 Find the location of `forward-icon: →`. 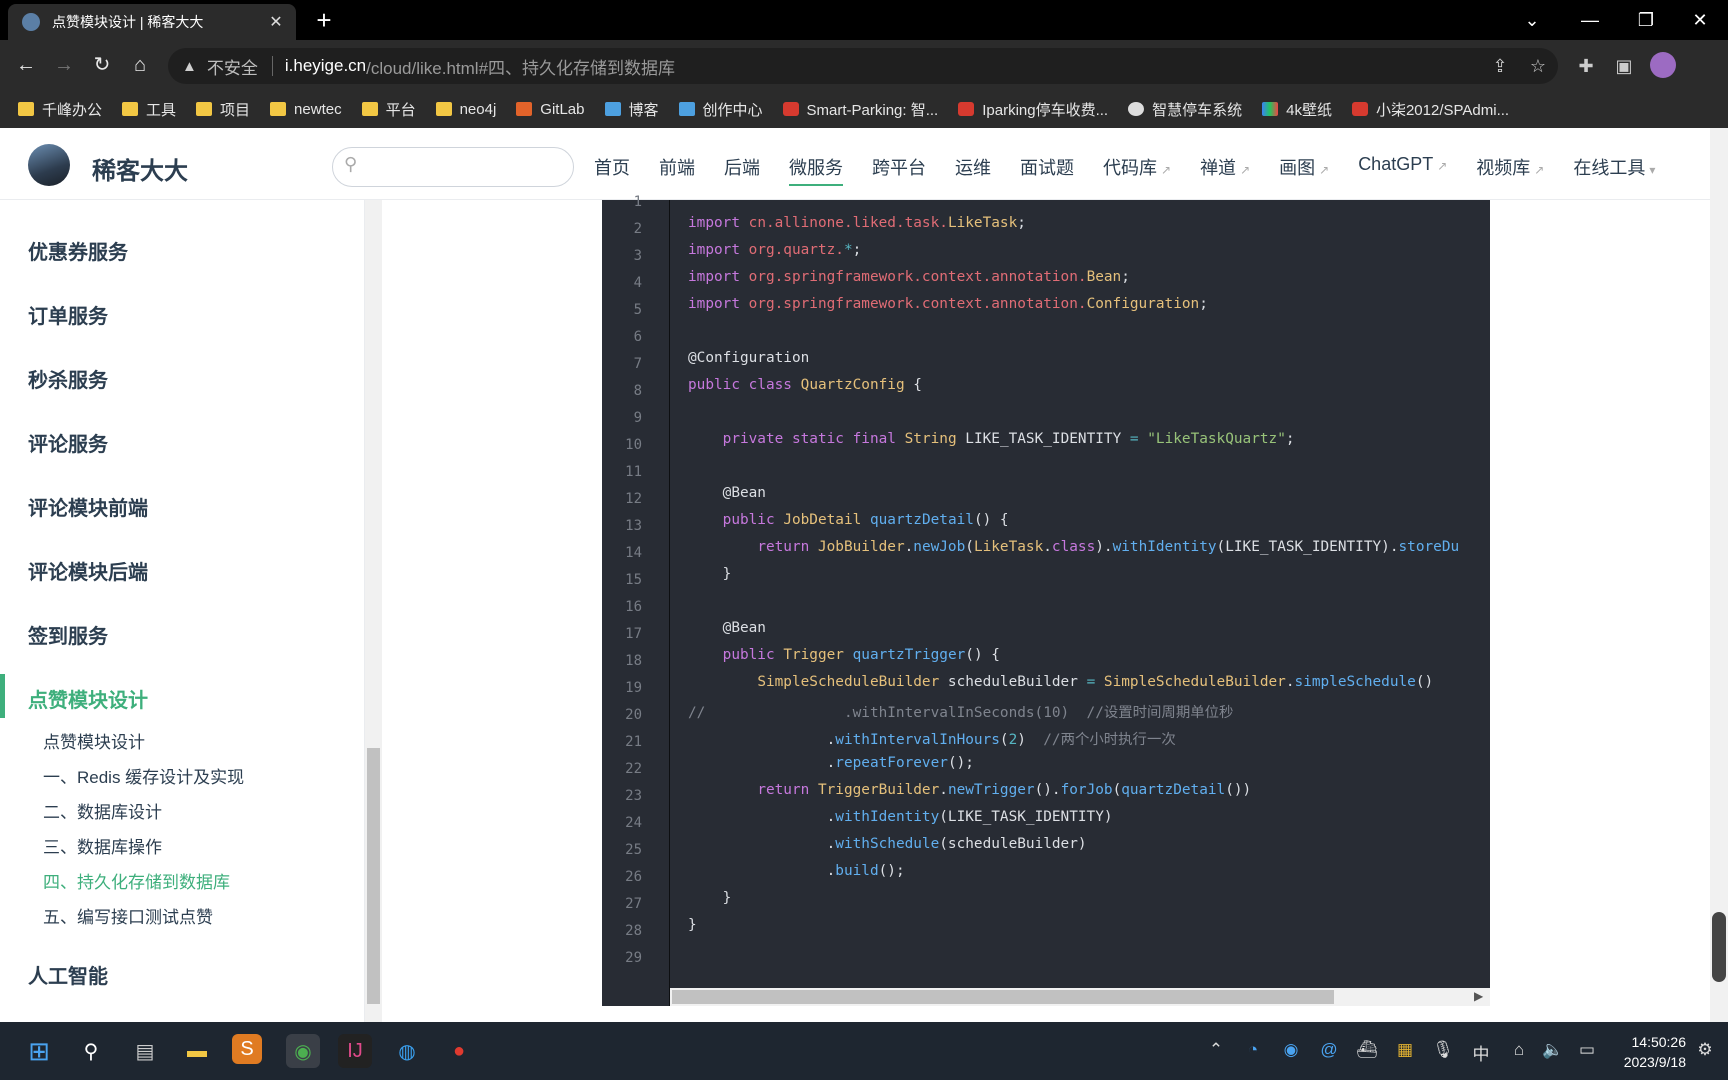

forward-icon: → is located at coordinates (64, 65).